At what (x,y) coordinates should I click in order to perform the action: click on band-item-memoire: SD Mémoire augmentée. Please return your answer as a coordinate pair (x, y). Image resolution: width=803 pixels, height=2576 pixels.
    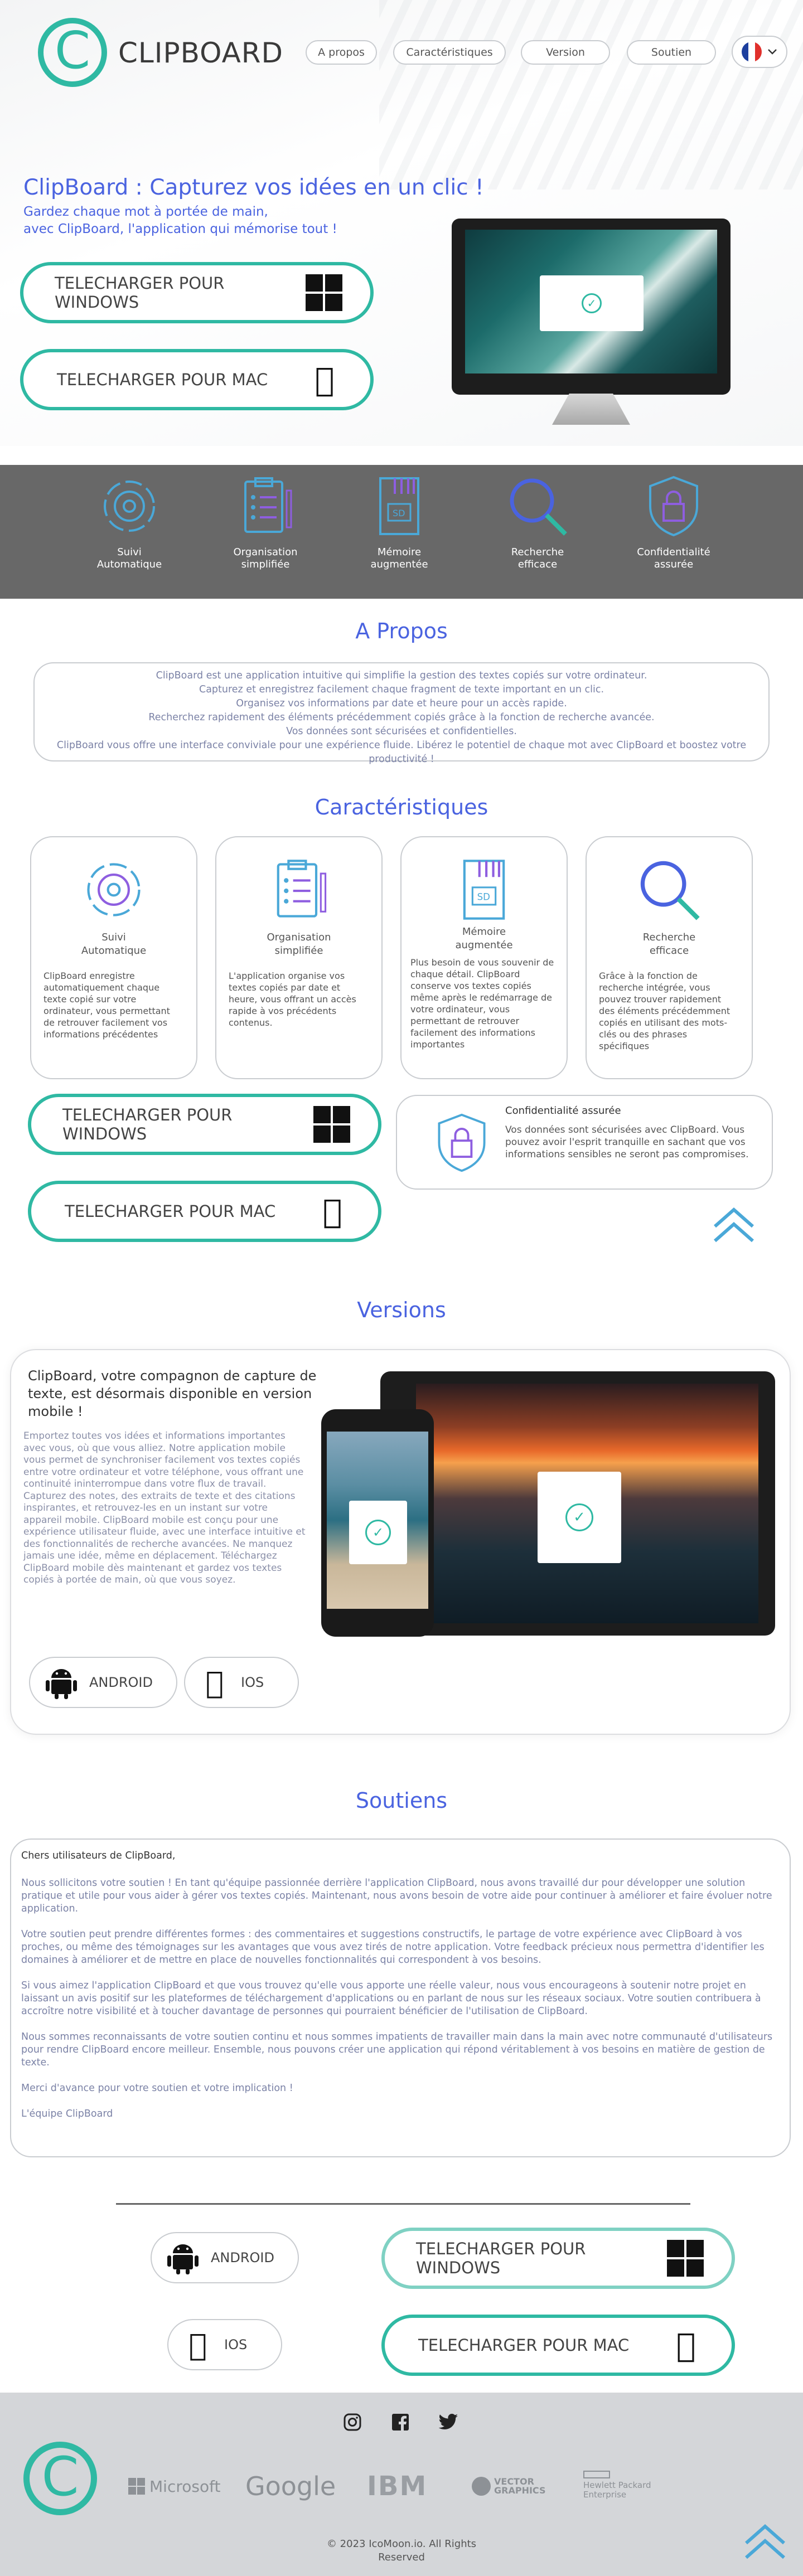
    Looking at the image, I should click on (400, 523).